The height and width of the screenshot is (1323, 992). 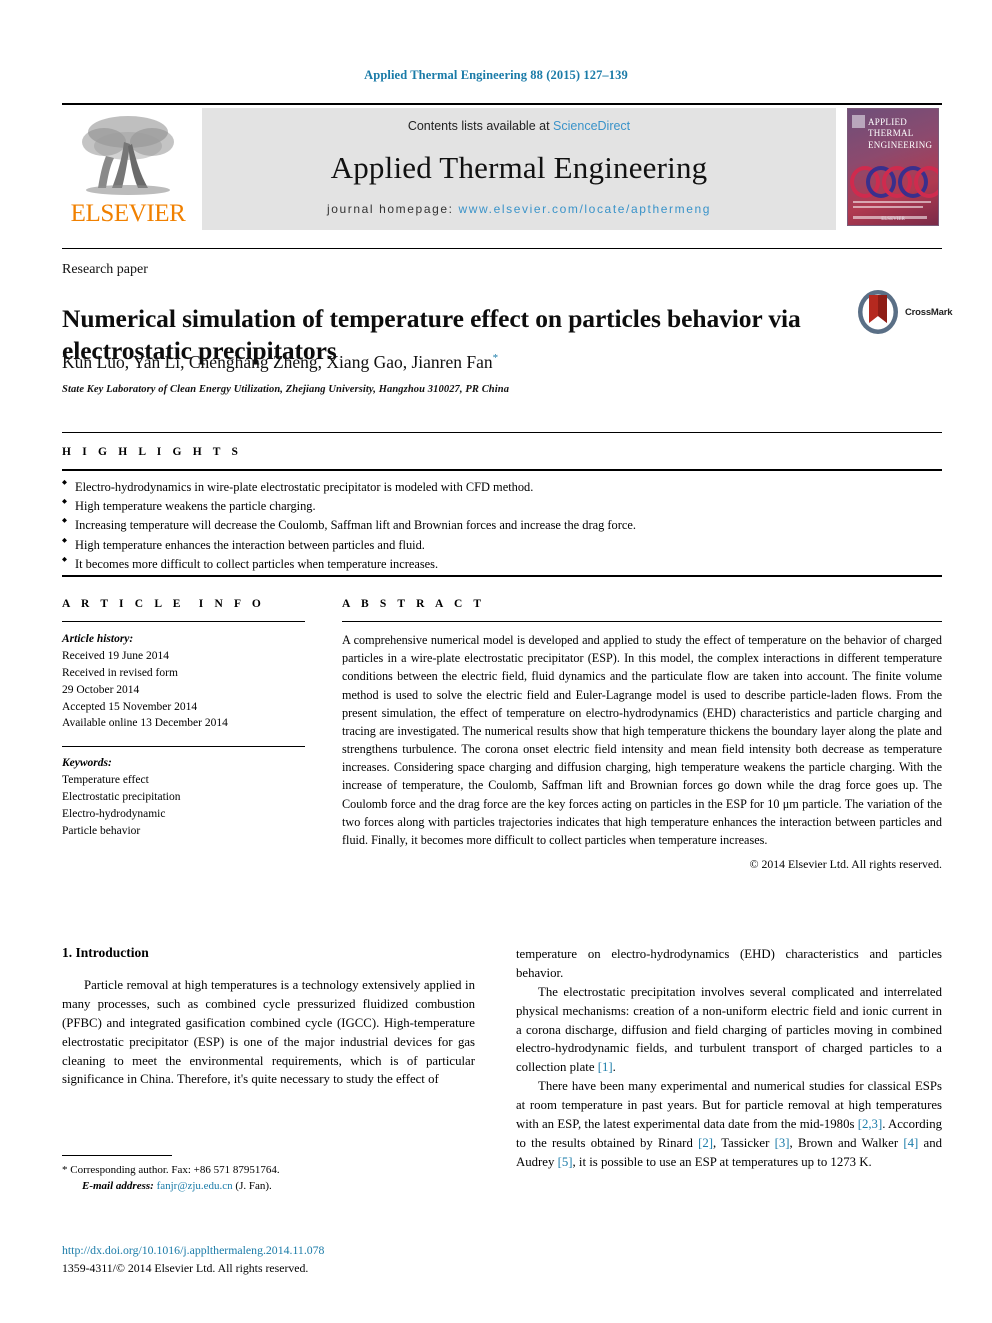 I want to click on citation-link: [5], so click(x=565, y=1162).